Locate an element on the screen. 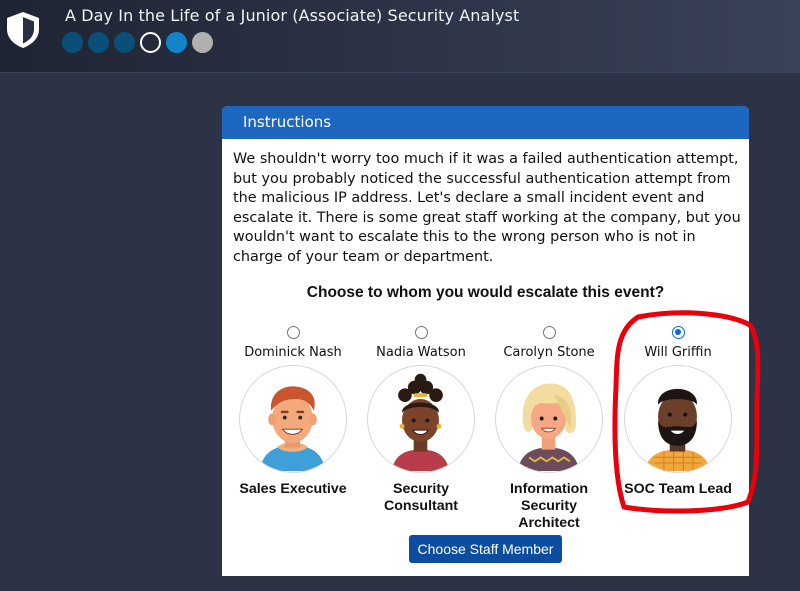 This screenshot has height=591, width=800. staff-option-nadia-watson: Nadia Watson Security Consultant is located at coordinates (421, 420).